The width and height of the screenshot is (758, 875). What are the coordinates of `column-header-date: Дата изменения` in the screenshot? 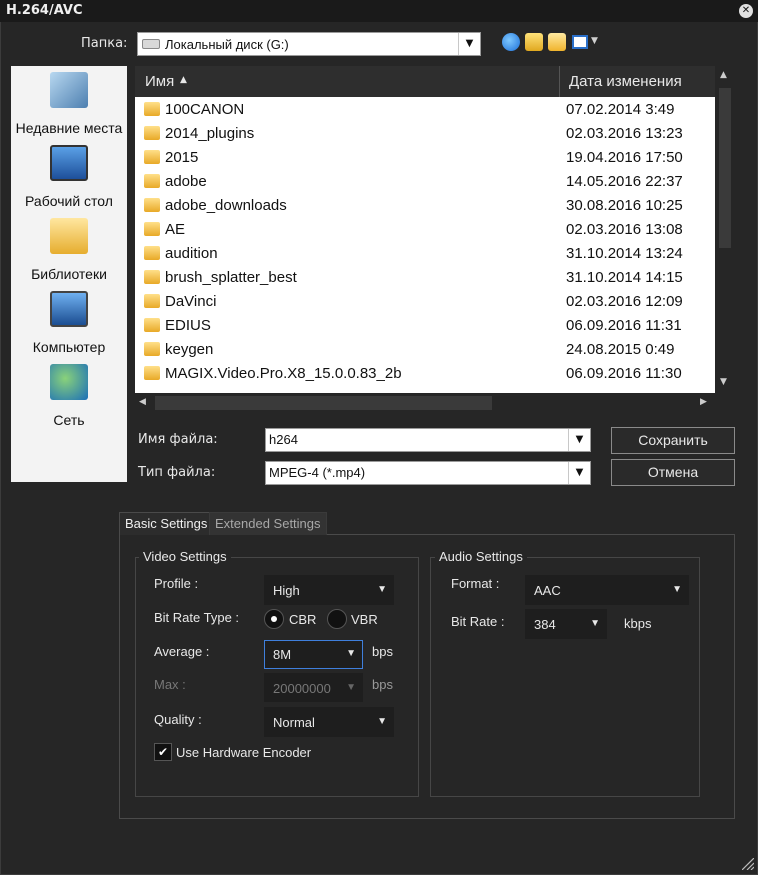 It's located at (625, 81).